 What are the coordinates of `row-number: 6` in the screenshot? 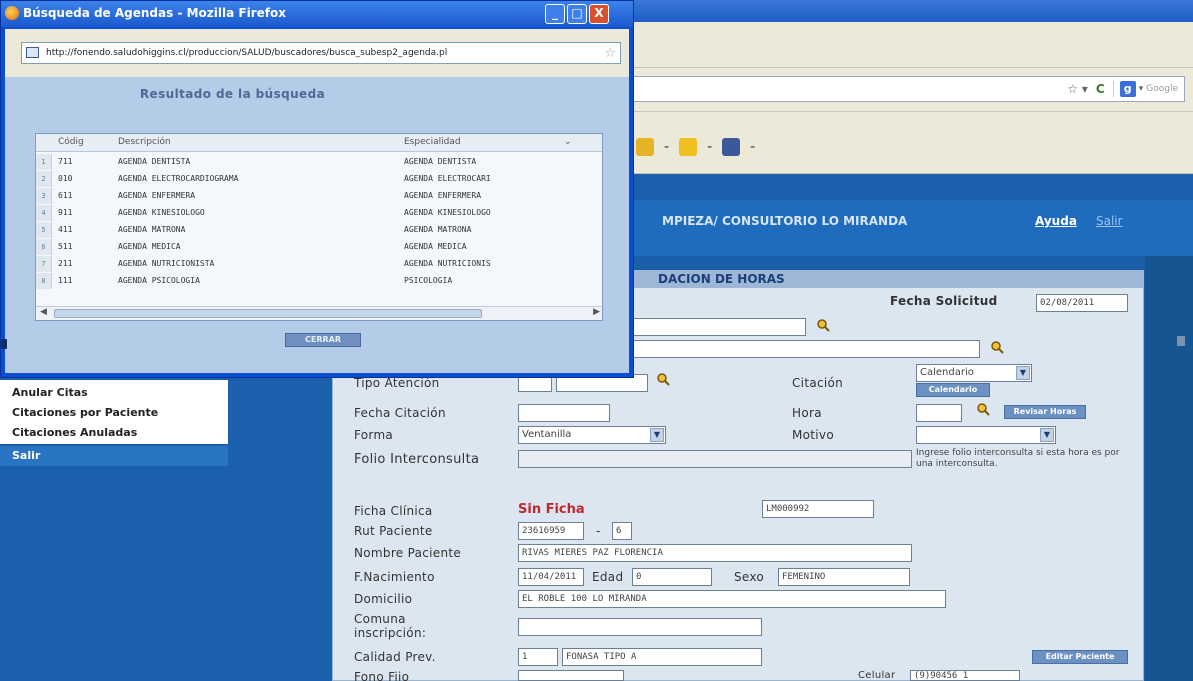 It's located at (44, 247).